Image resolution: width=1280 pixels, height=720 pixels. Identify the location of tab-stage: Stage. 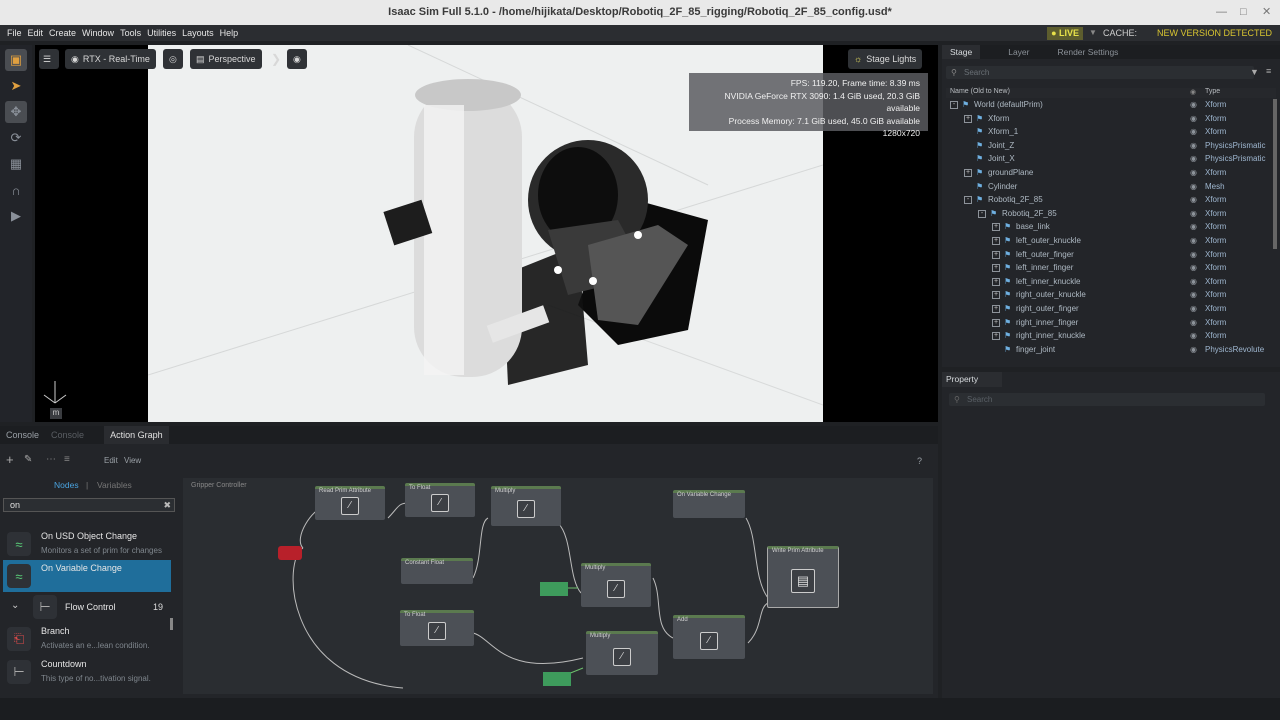
(961, 52).